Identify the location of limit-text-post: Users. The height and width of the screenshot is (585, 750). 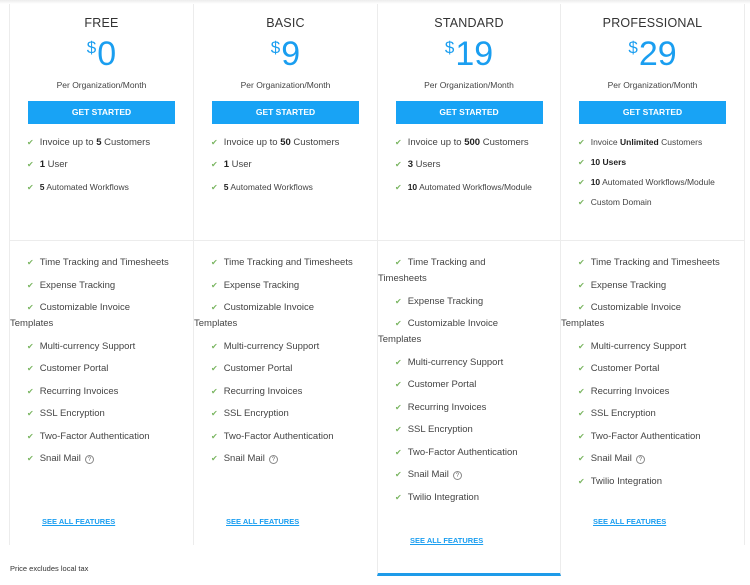
(427, 164).